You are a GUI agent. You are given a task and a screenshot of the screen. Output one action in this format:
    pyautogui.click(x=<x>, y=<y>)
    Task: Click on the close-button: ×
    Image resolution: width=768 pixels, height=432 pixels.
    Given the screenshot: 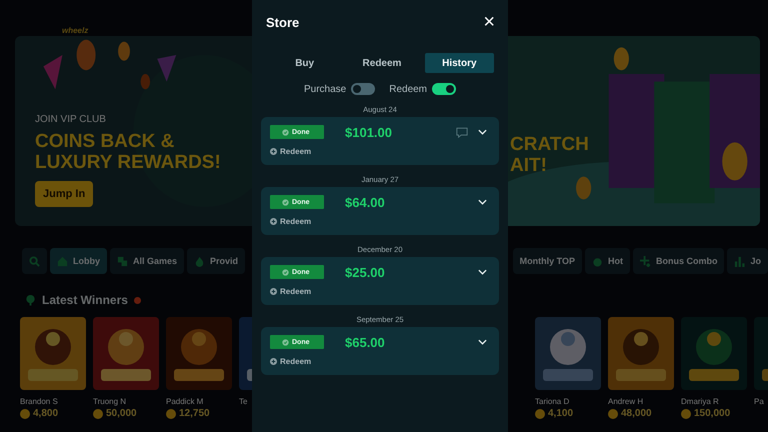 What is the action you would take?
    pyautogui.click(x=489, y=22)
    